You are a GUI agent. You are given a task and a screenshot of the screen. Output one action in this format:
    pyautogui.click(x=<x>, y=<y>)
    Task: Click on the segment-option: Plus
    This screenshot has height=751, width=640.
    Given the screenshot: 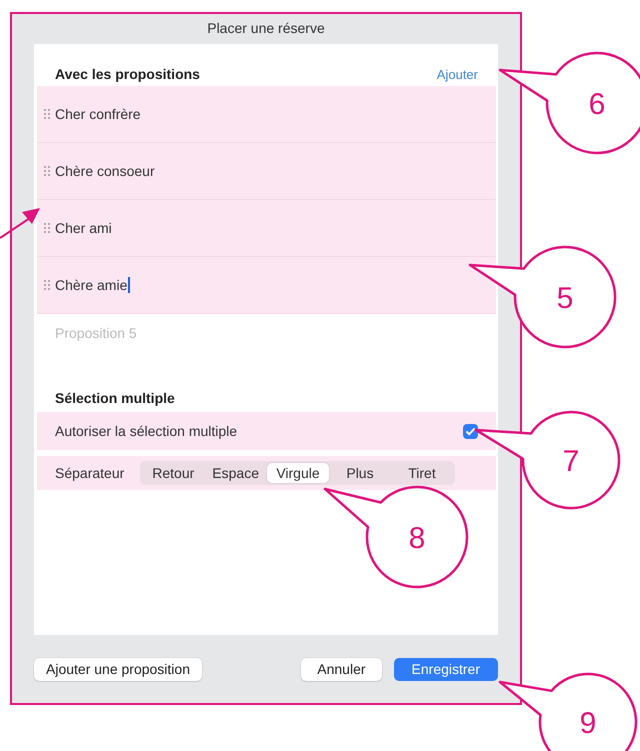 What is the action you would take?
    pyautogui.click(x=359, y=473)
    